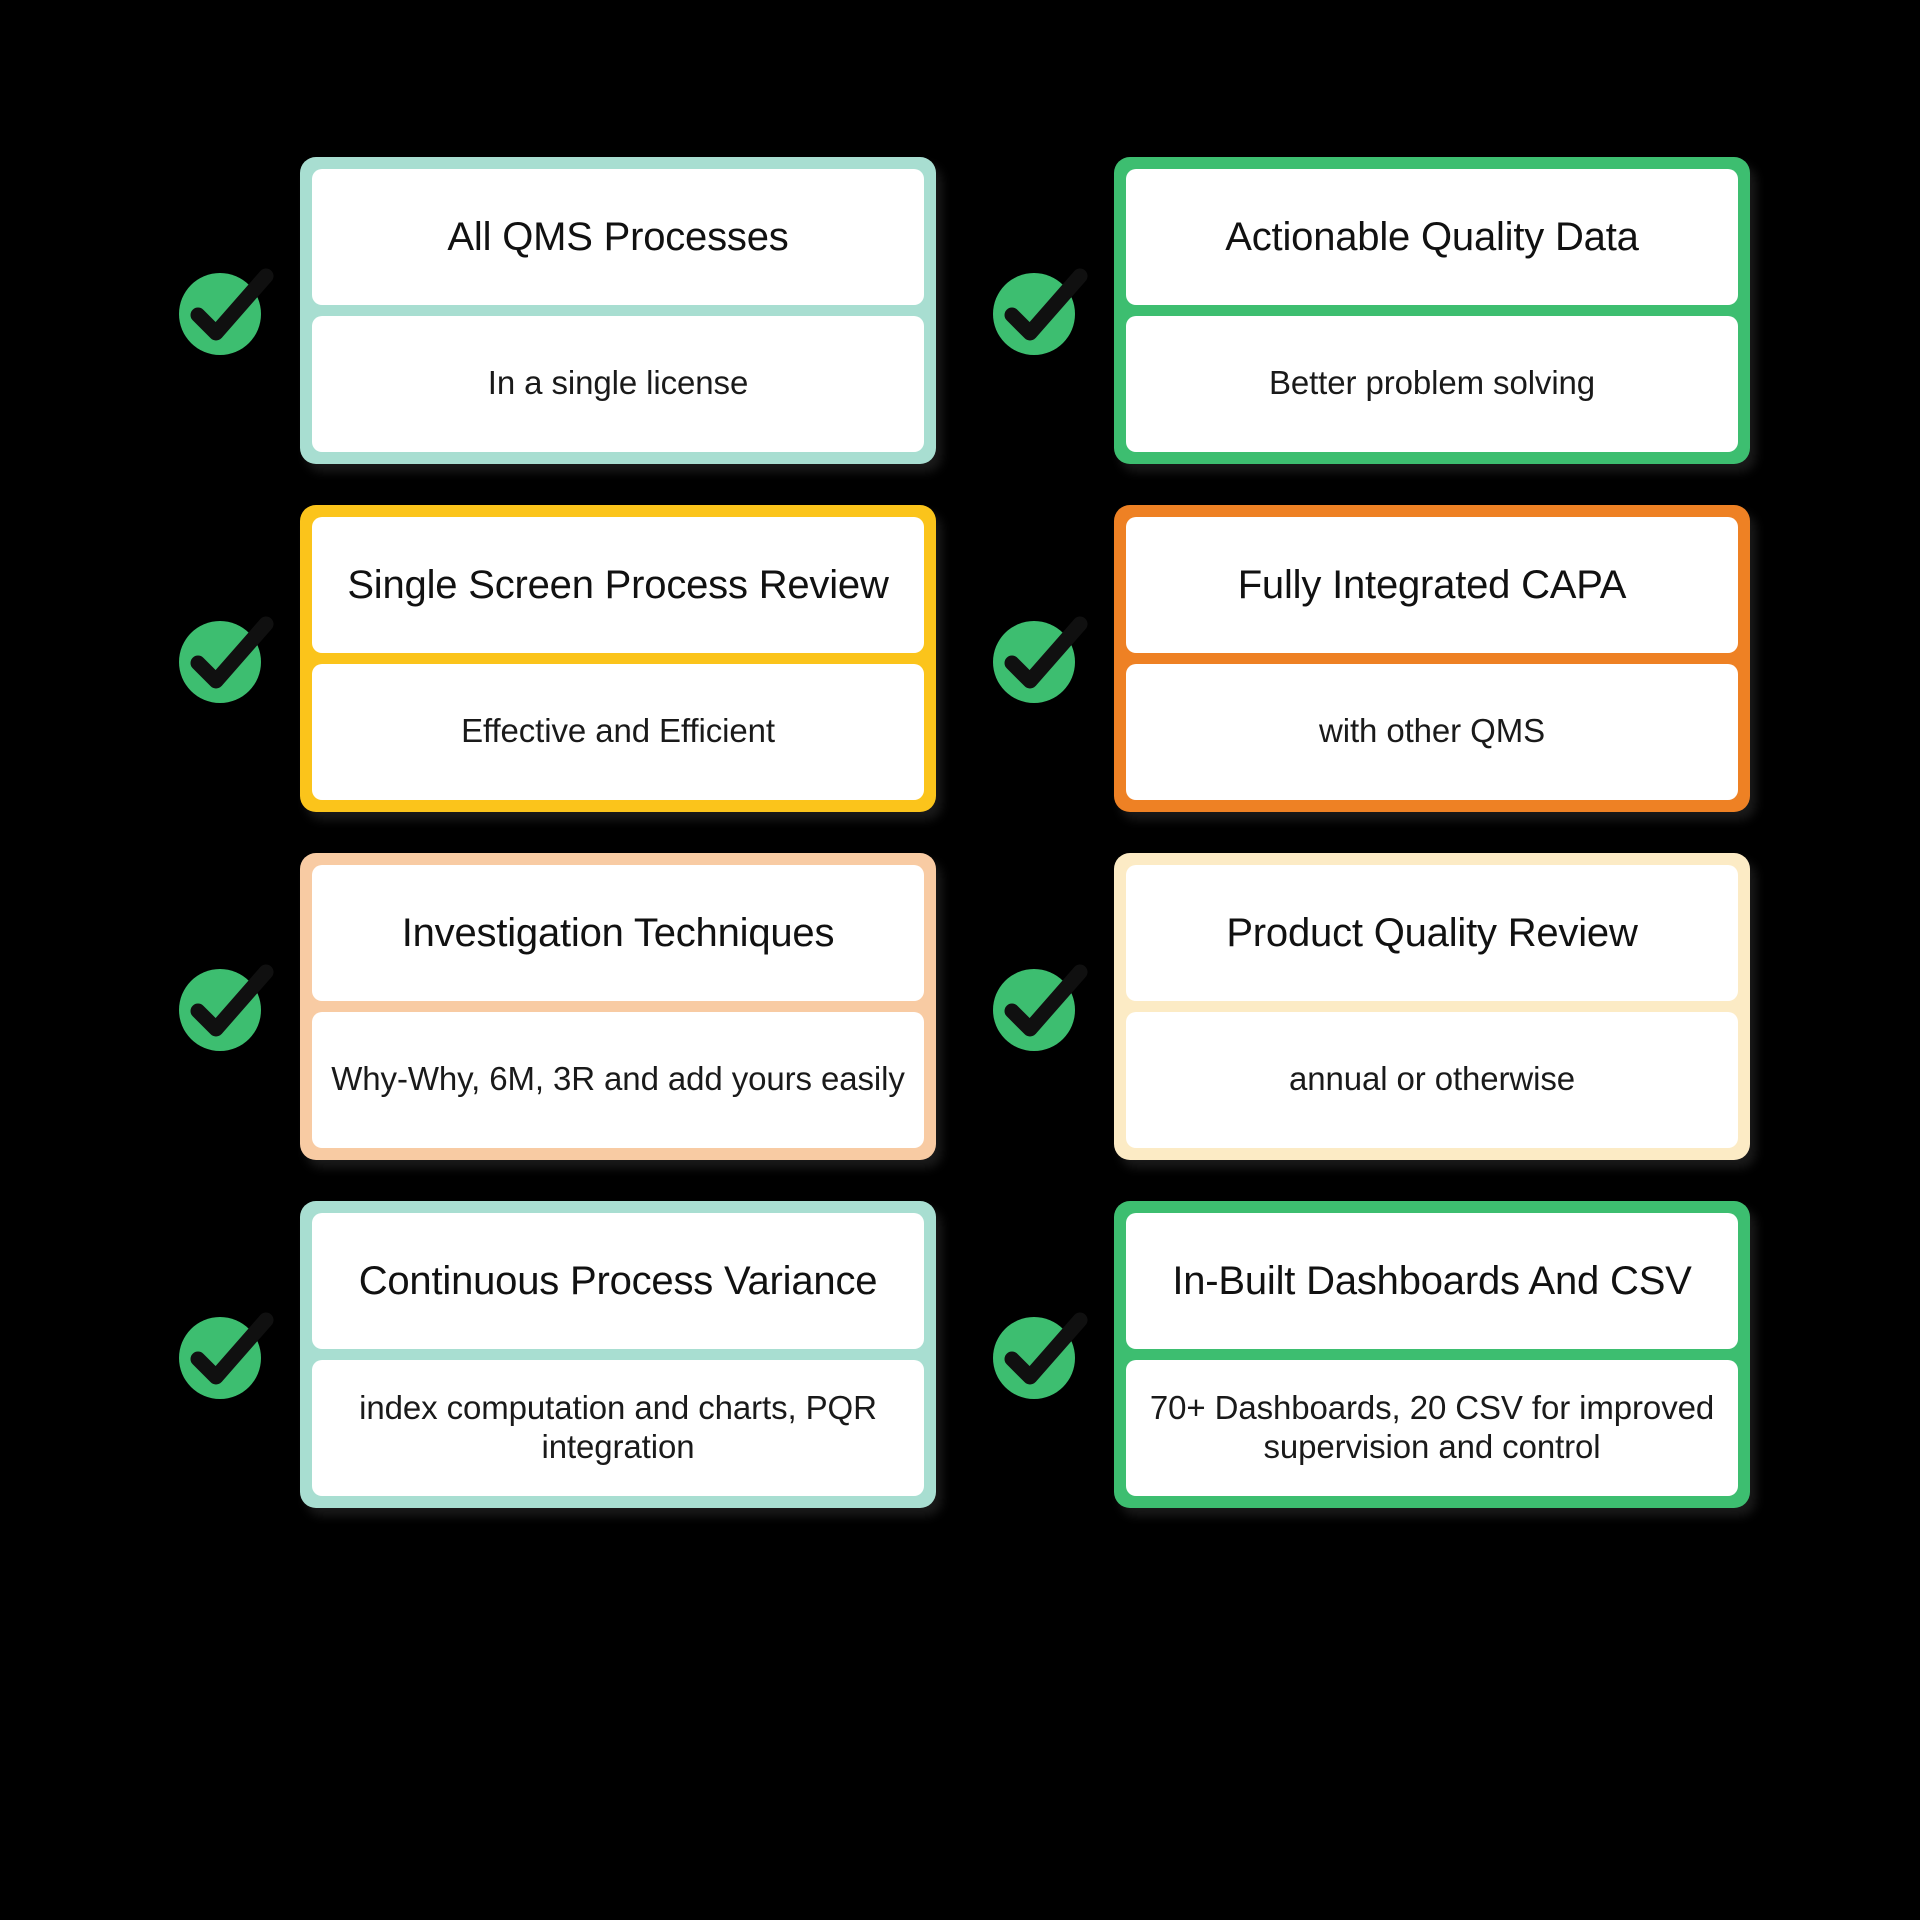  I want to click on feature-card-title-panel: Continuous Process Variance, so click(618, 1280).